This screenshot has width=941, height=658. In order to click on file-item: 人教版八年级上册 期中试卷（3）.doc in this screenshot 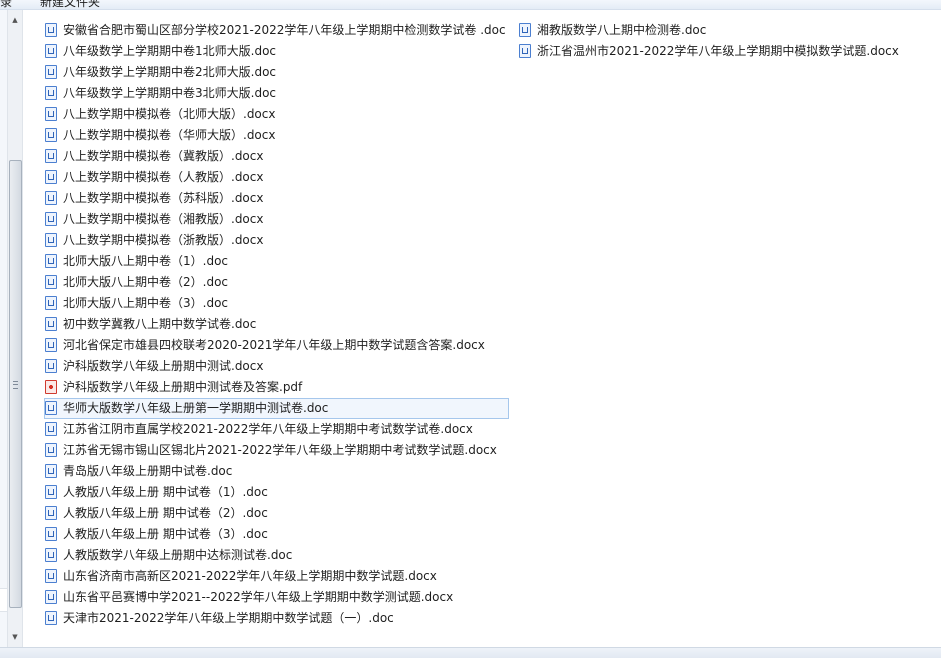, I will do `click(276, 534)`.